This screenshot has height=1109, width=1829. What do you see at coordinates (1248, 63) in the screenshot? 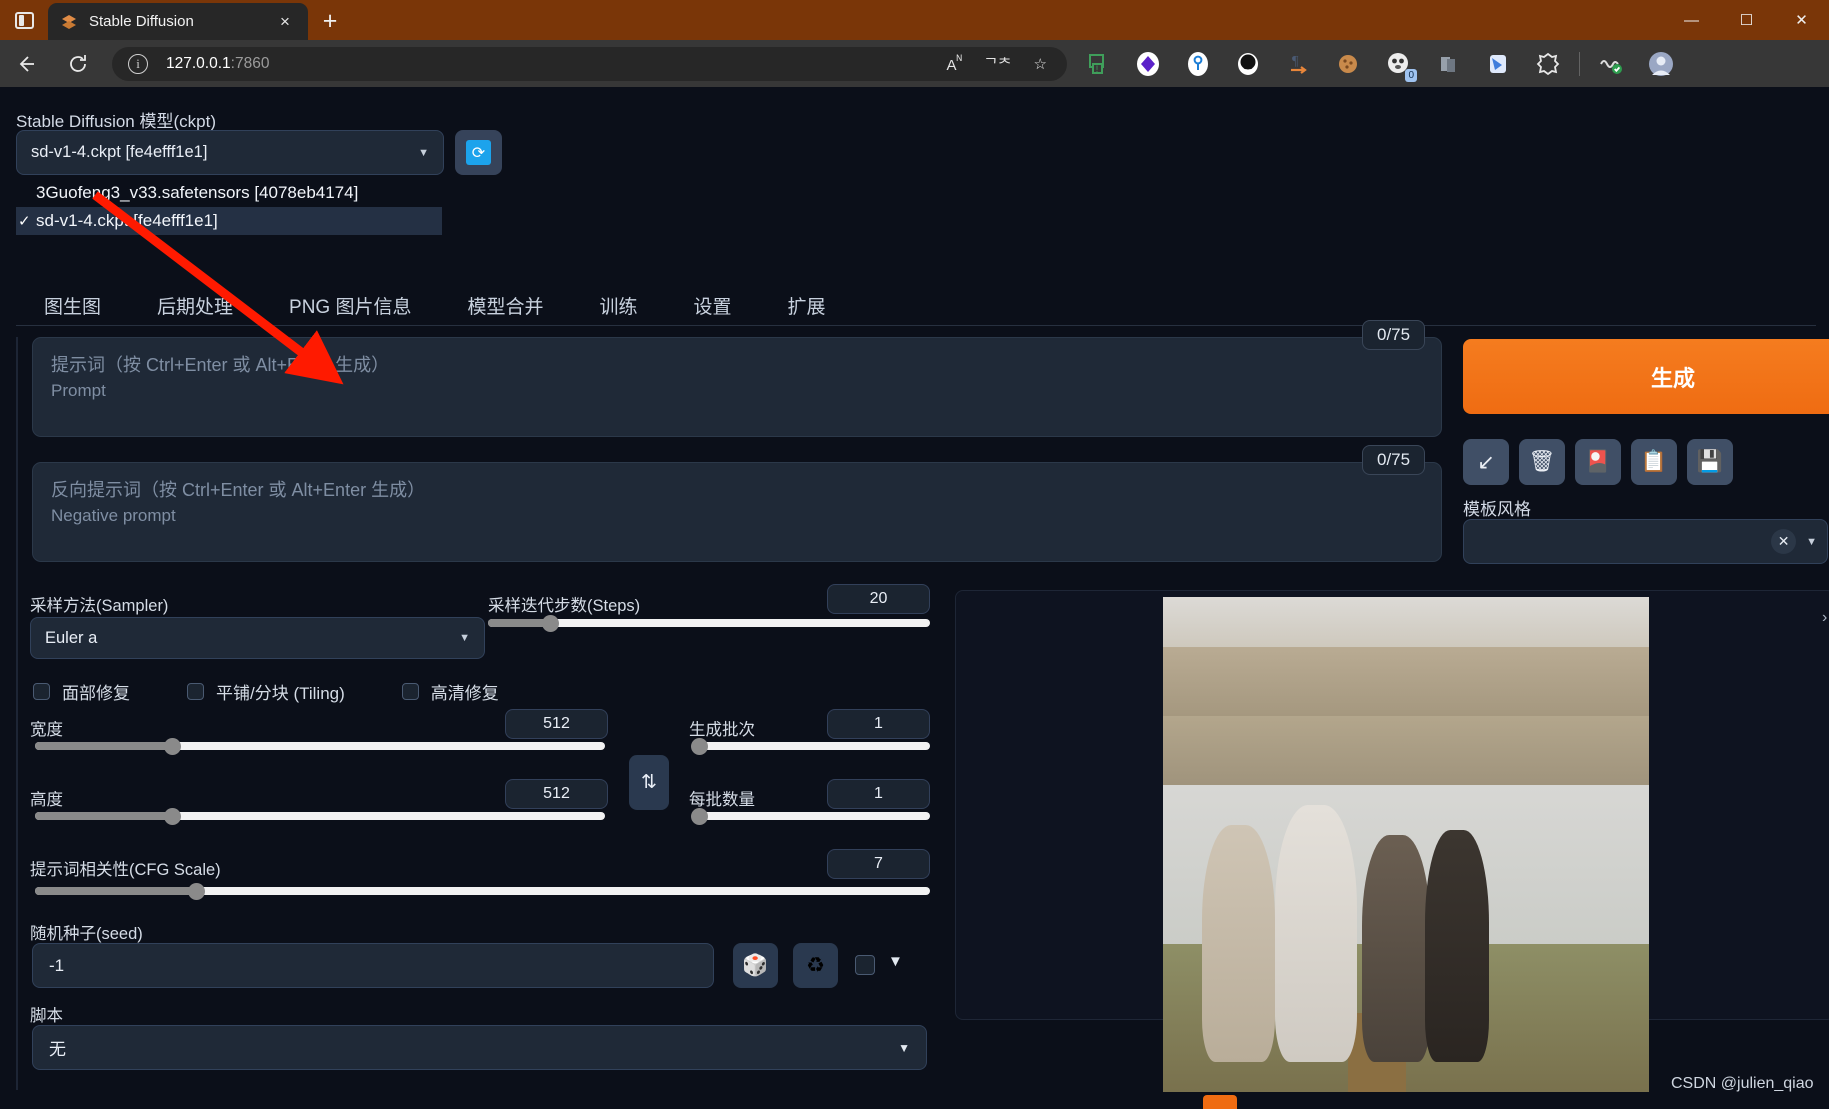
I see `panda-icon` at bounding box center [1248, 63].